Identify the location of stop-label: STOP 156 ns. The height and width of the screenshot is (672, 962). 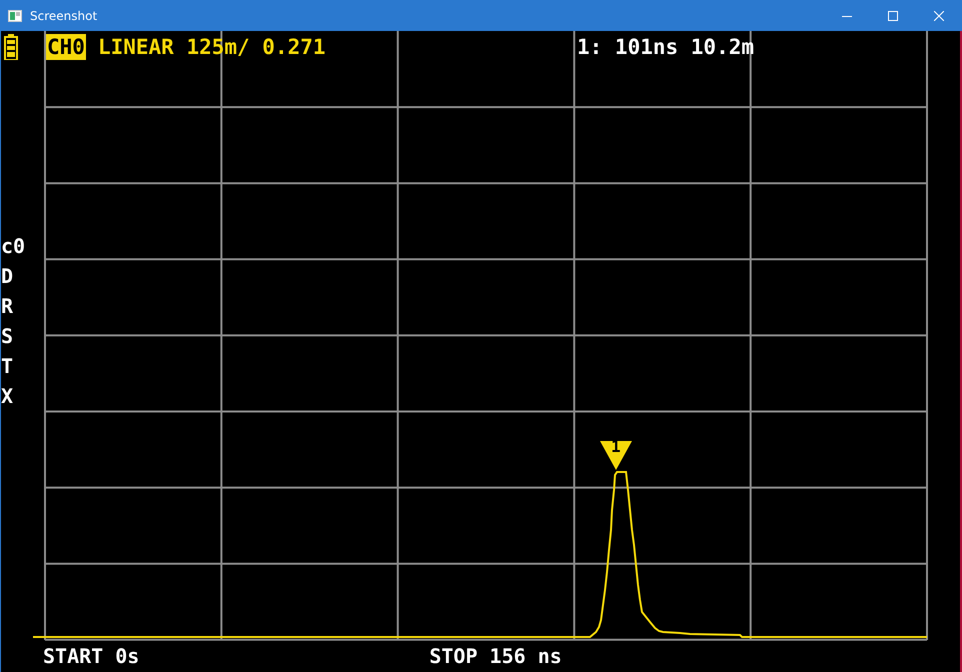
(495, 656).